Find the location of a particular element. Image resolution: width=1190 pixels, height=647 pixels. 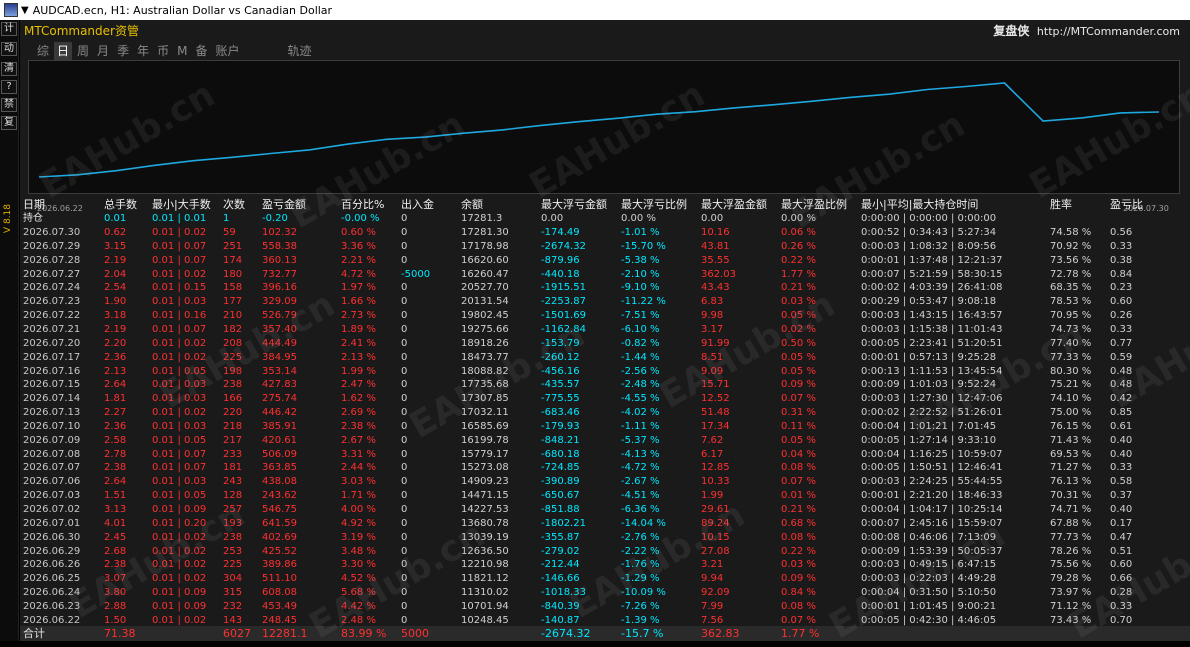

total-cell-10: 362.83 is located at coordinates (720, 633).